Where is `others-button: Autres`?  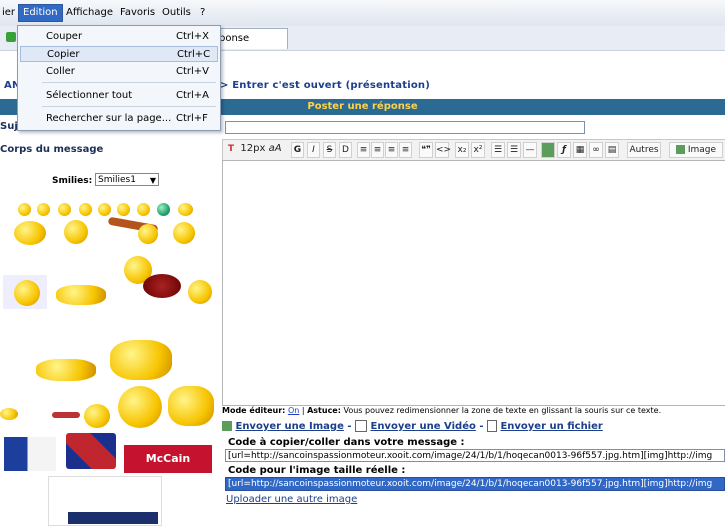 others-button: Autres is located at coordinates (644, 150).